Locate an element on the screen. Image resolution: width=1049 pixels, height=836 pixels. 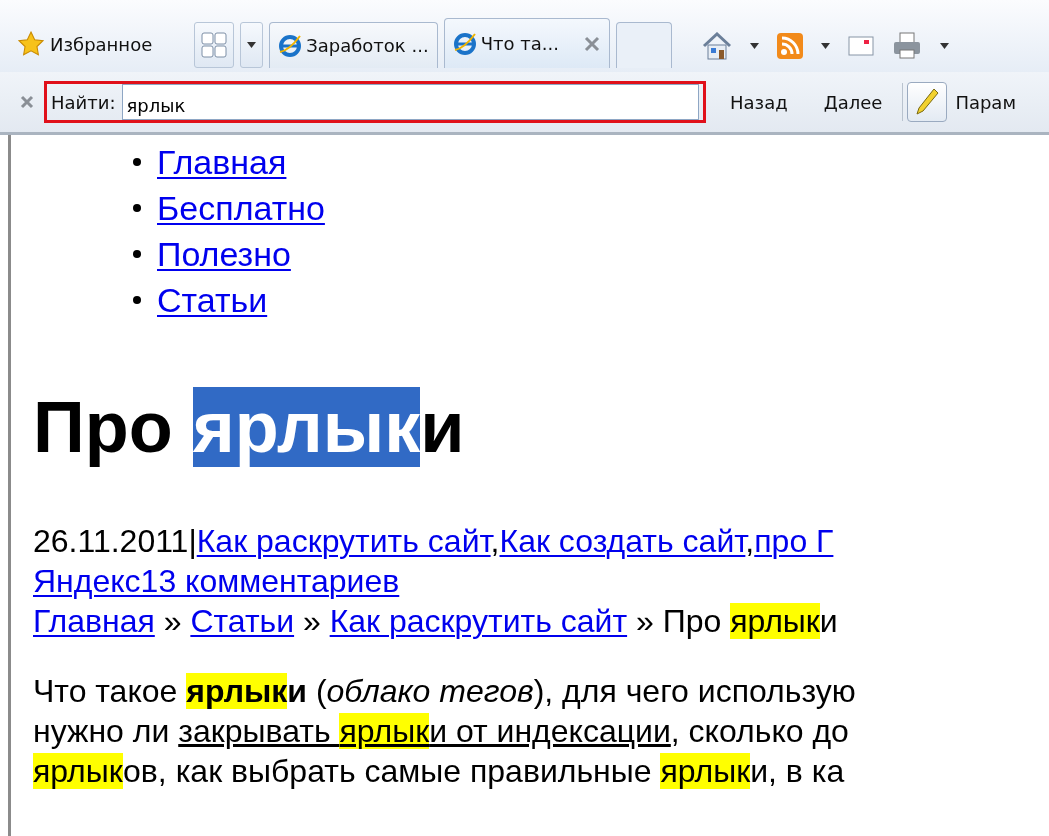
post-date: 26.11.2011| is located at coordinates (115, 541).